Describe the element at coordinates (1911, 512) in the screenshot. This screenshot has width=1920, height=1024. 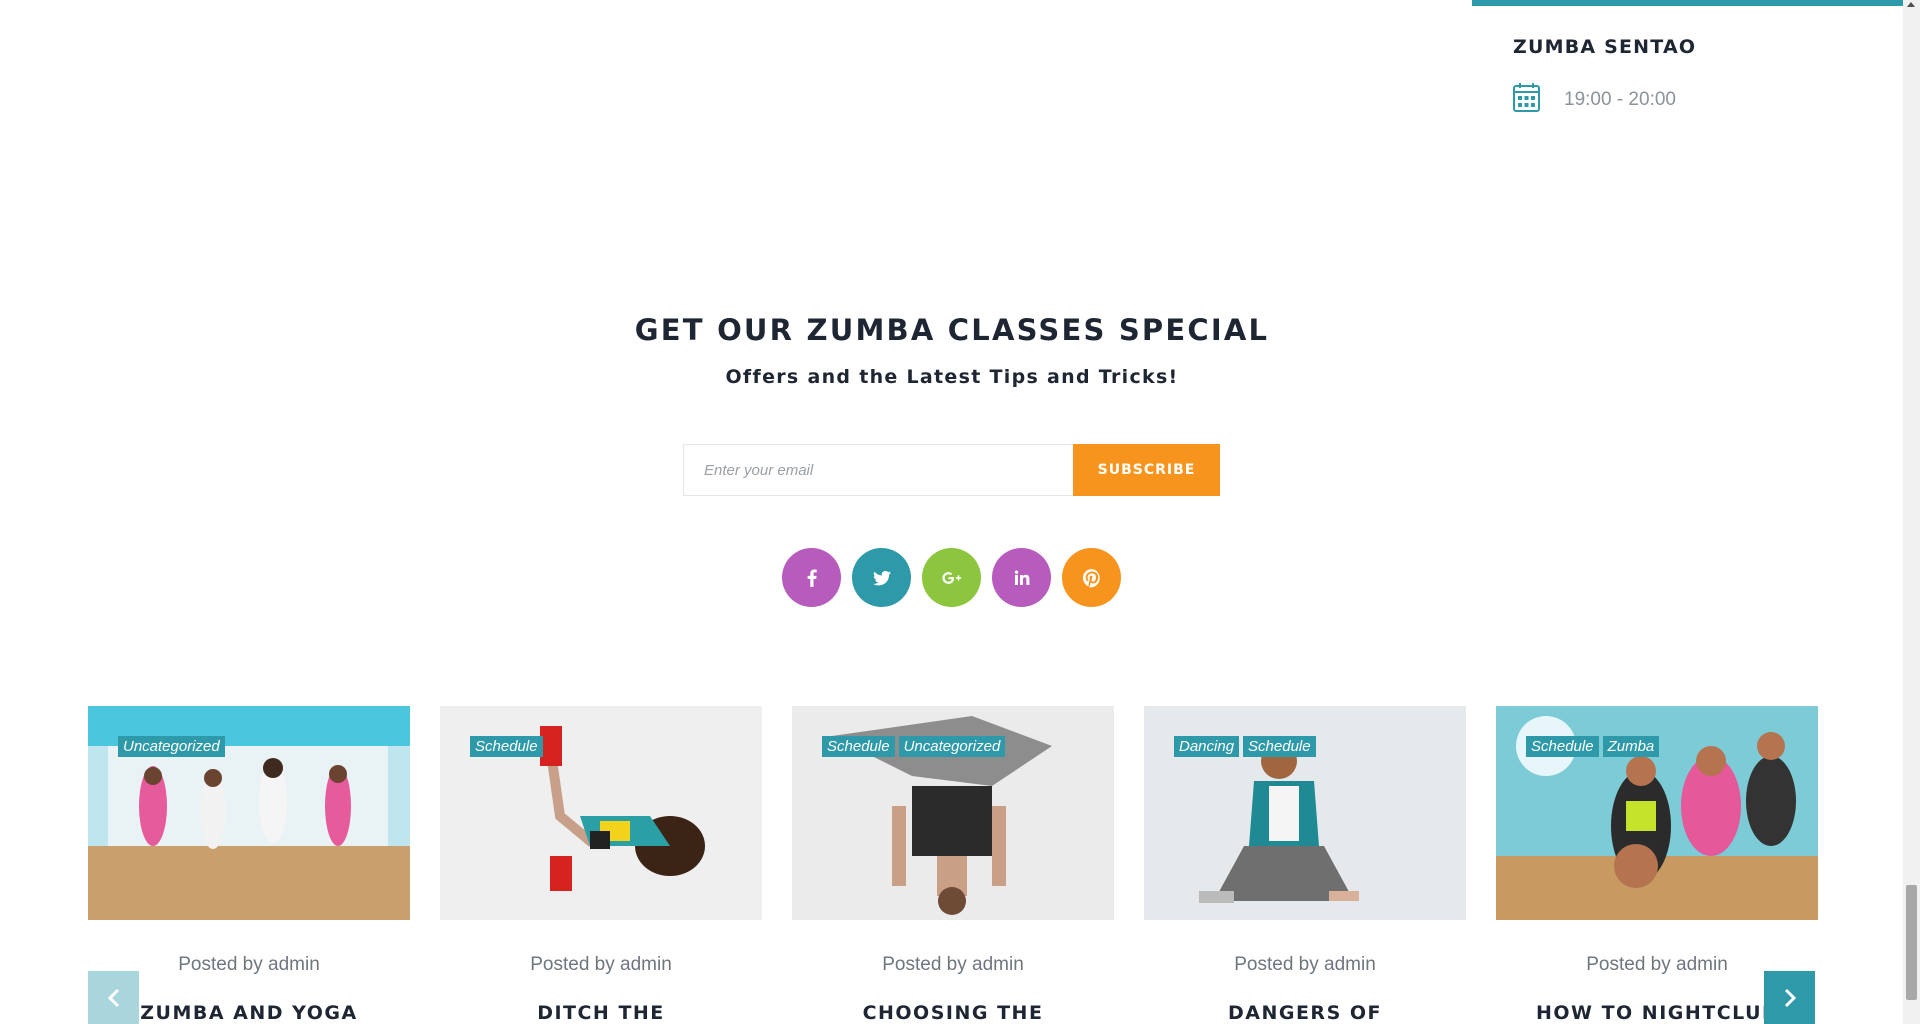
I see `page-scrollbar` at that location.